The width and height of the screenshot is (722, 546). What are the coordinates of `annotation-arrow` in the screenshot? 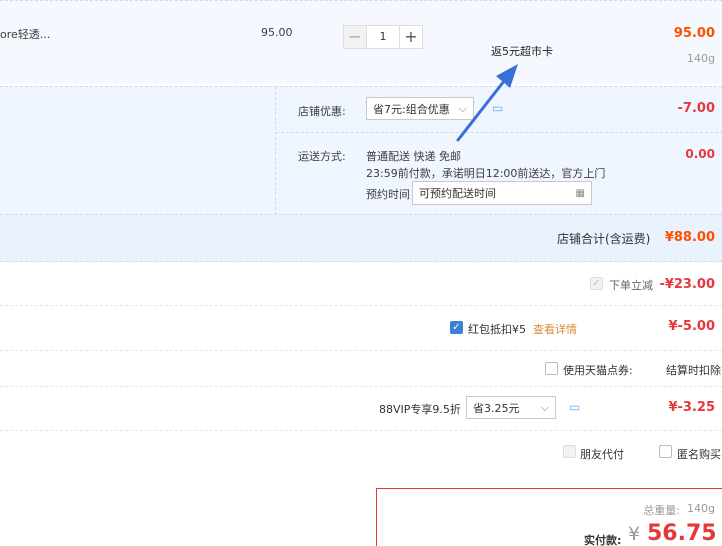 It's located at (487, 103).